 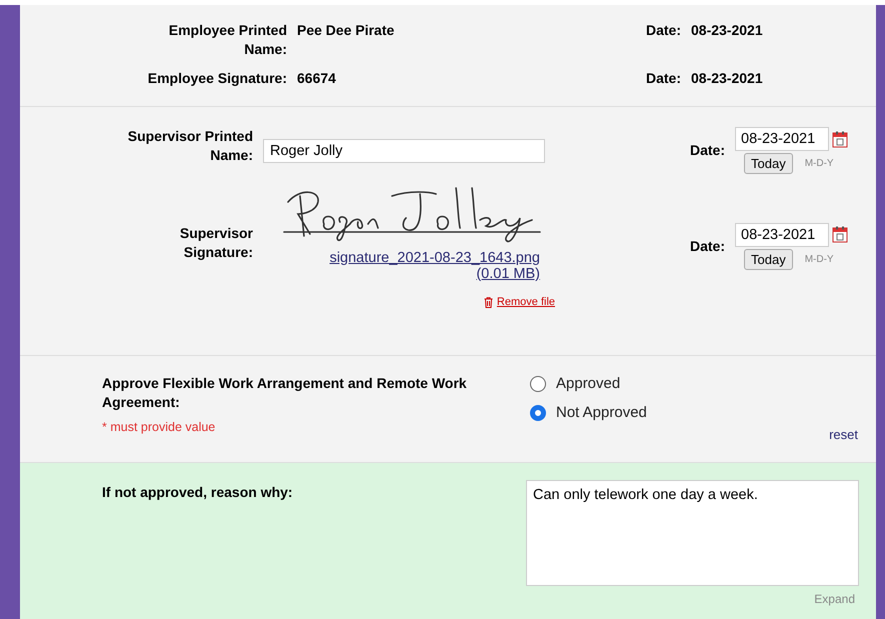 I want to click on question-label: If not approved, reason why:, so click(x=198, y=492).